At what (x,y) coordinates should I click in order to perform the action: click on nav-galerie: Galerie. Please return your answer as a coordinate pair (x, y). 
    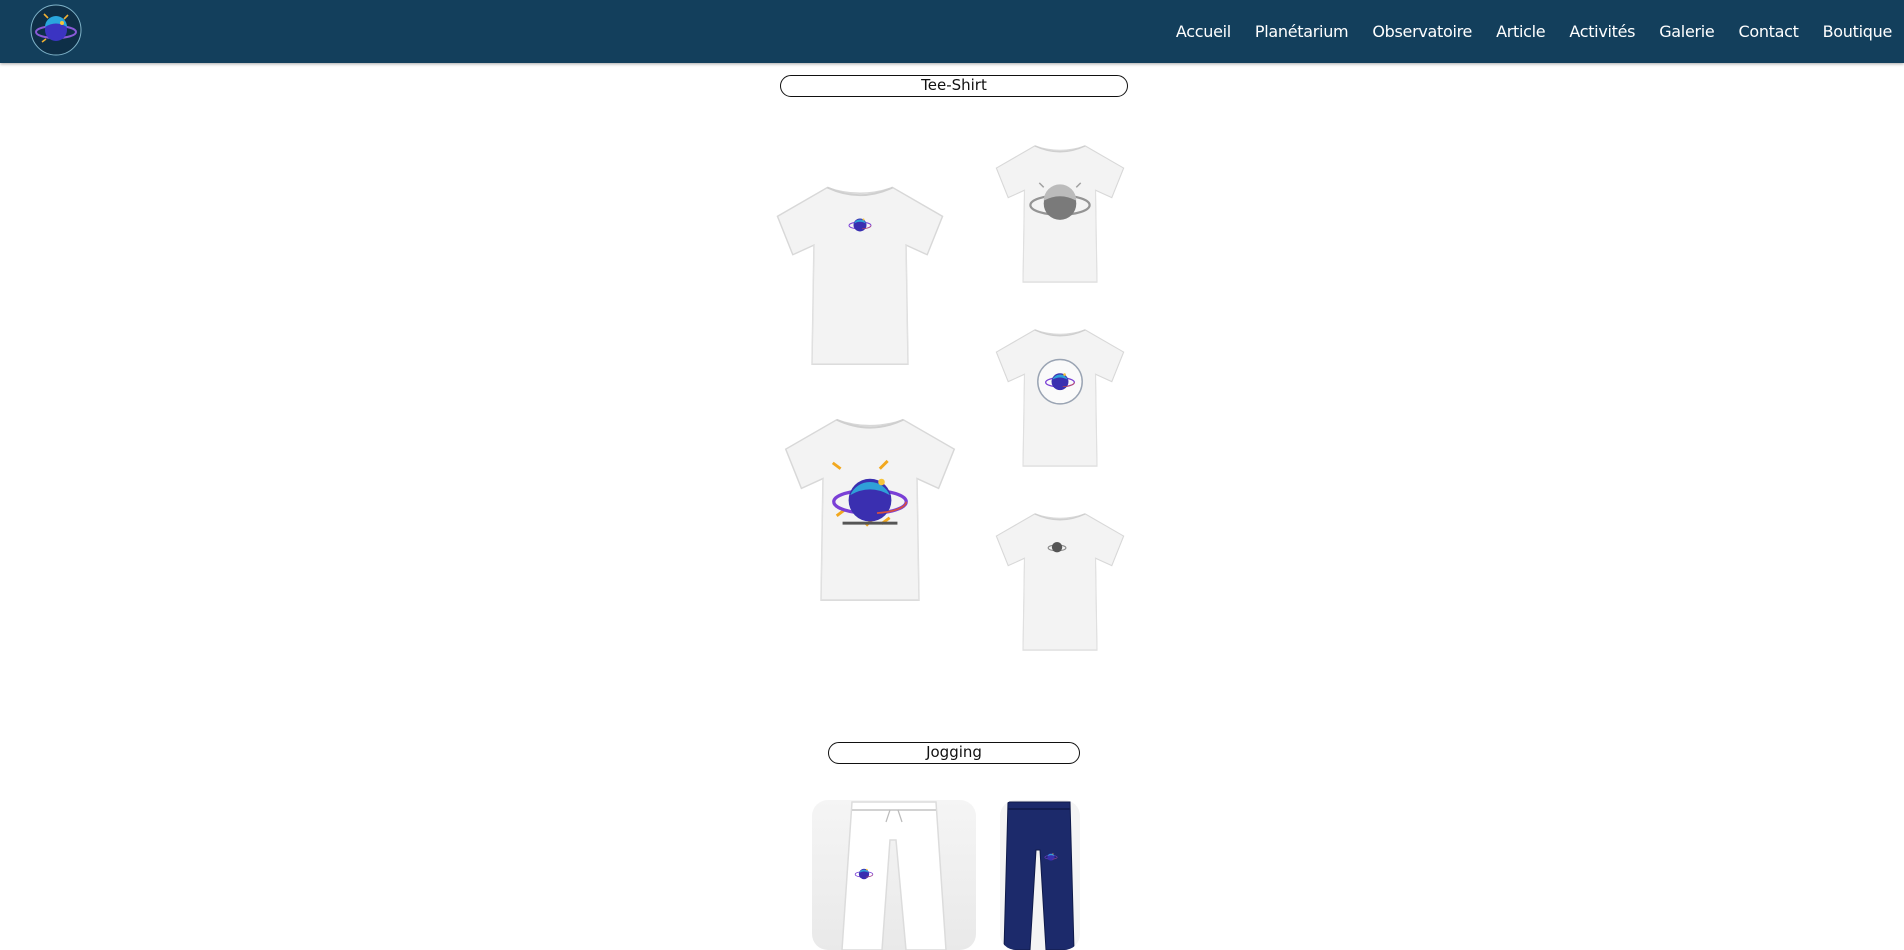
    Looking at the image, I should click on (1687, 31).